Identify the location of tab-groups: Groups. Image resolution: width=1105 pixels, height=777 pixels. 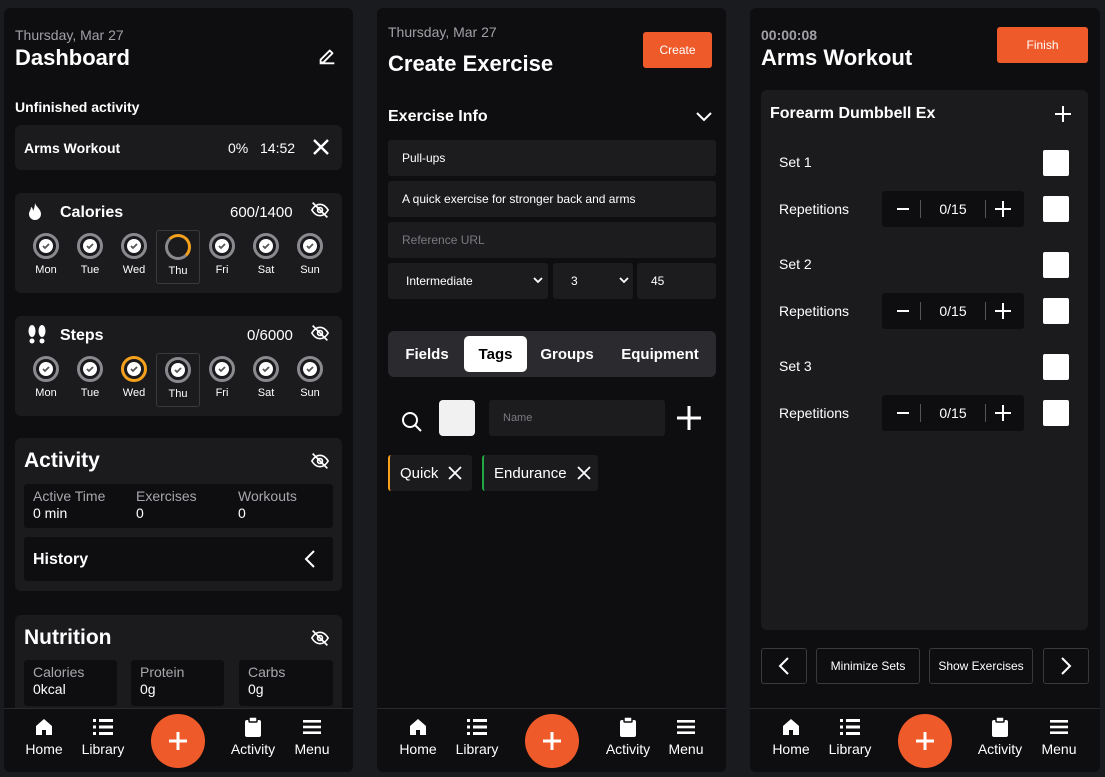
(567, 354).